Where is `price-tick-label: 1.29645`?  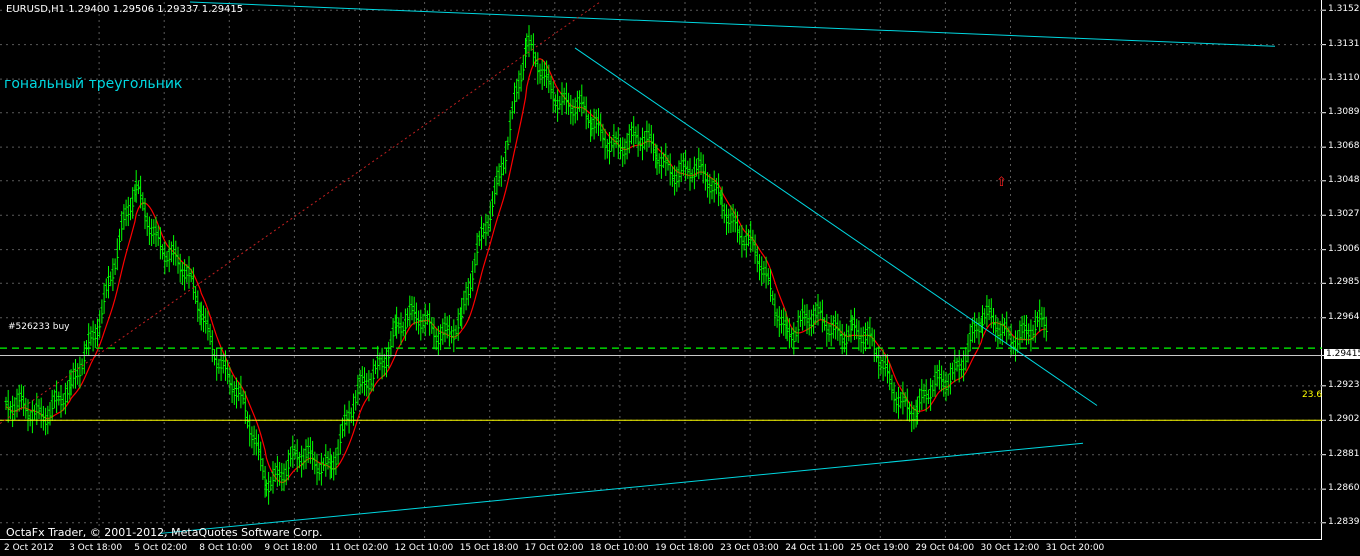
price-tick-label: 1.29645 is located at coordinates (1344, 316).